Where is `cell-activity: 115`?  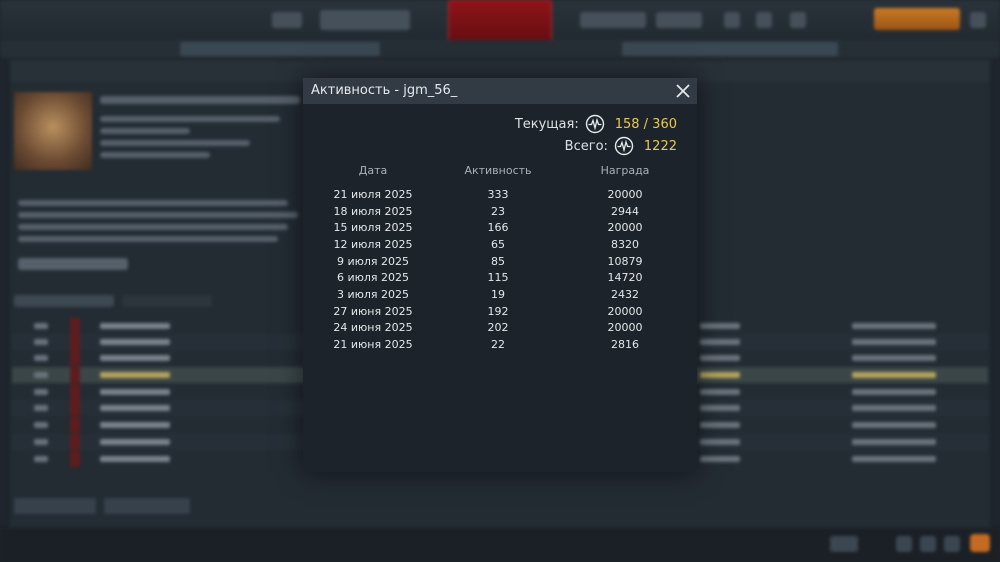 cell-activity: 115 is located at coordinates (498, 278).